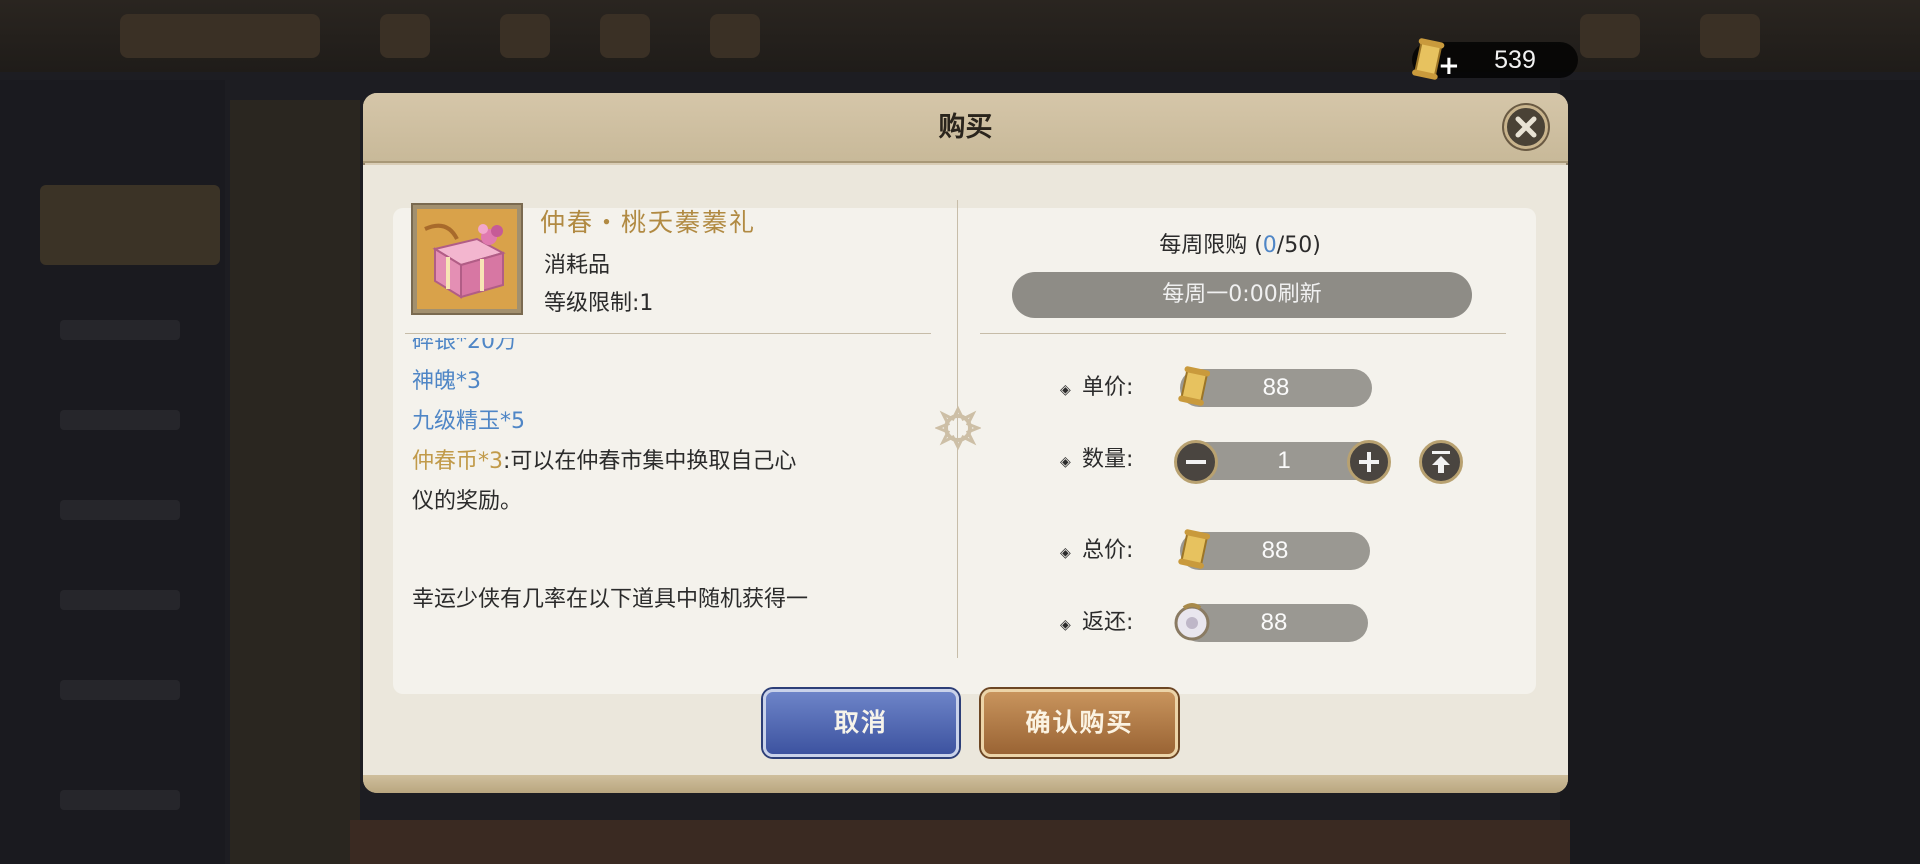 Image resolution: width=1920 pixels, height=864 pixels. What do you see at coordinates (1108, 387) in the screenshot?
I see `unit-price-label: 单价:` at bounding box center [1108, 387].